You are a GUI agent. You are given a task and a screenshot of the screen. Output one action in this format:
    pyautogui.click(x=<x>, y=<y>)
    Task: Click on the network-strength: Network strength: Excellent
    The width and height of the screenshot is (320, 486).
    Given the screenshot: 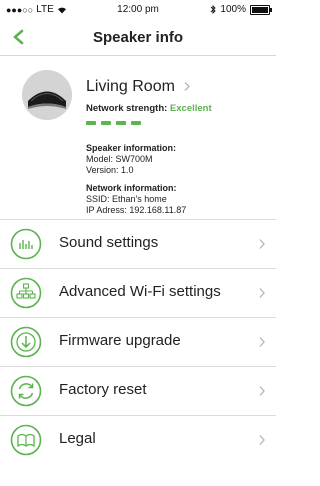 What is the action you would take?
    pyautogui.click(x=149, y=108)
    